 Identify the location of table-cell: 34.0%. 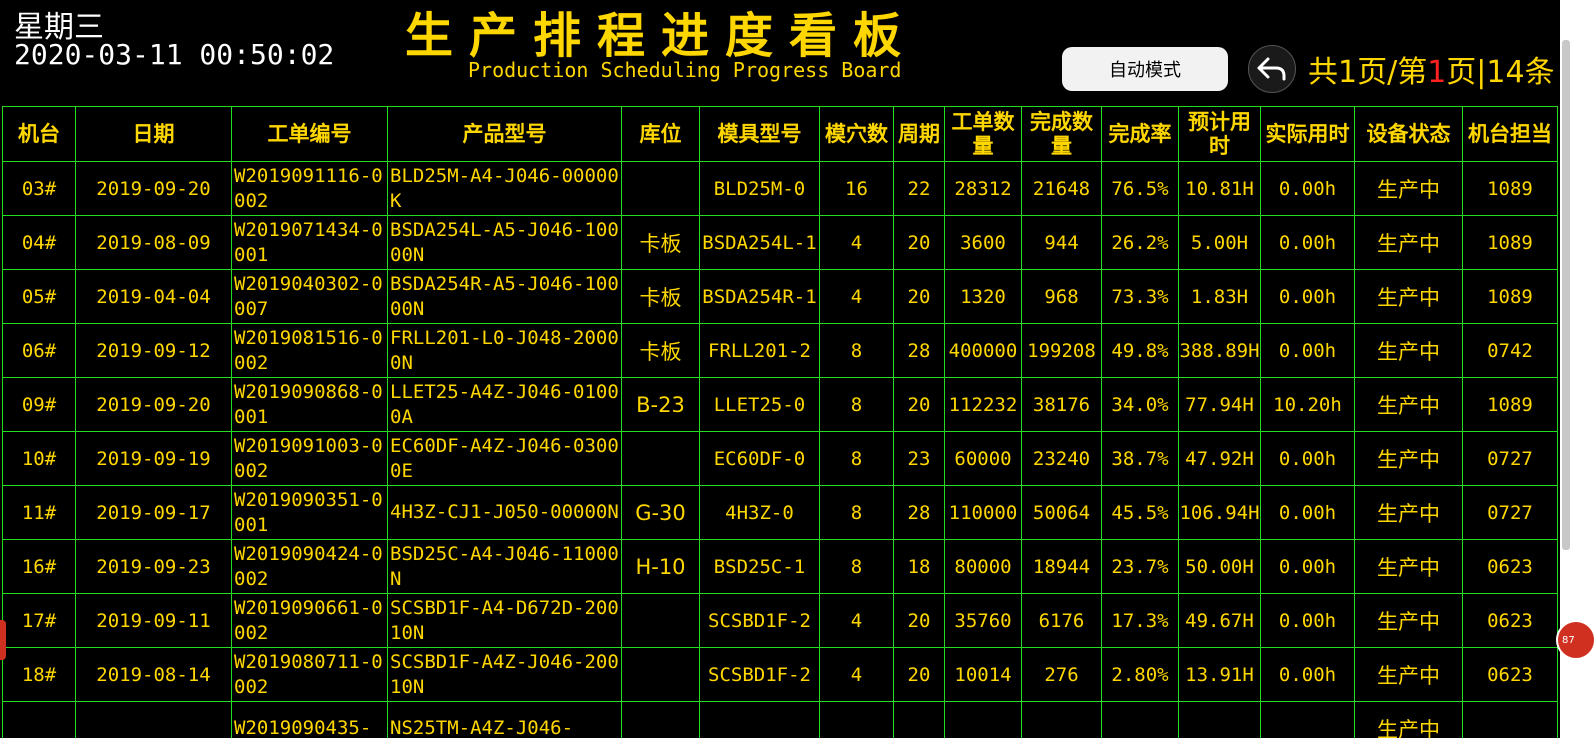
(1140, 404).